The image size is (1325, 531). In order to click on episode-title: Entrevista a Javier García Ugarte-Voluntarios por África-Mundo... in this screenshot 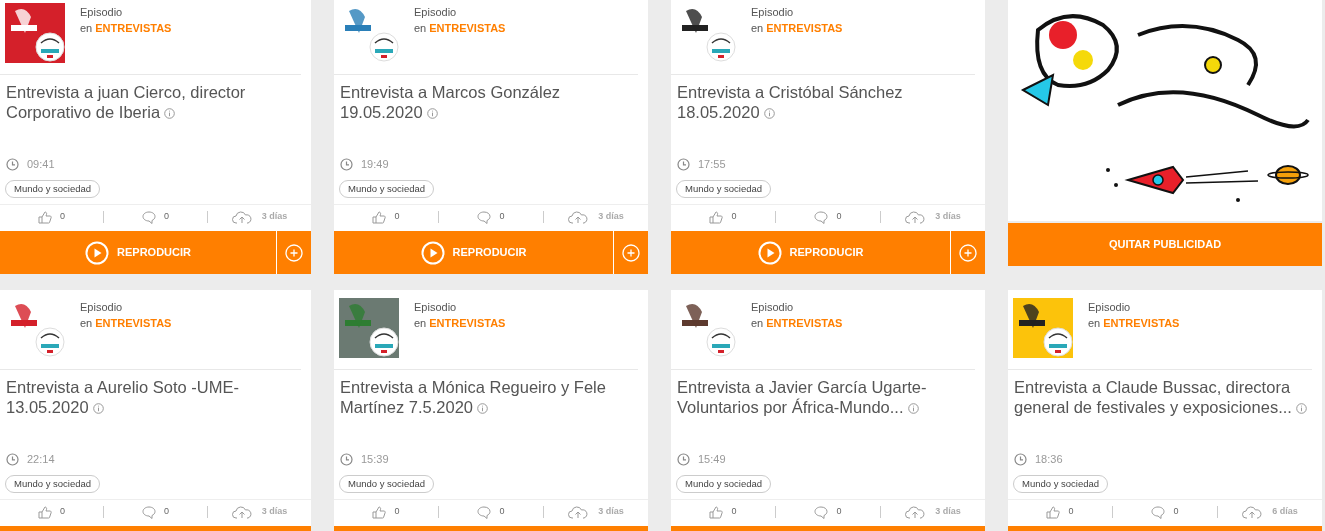, I will do `click(828, 397)`.